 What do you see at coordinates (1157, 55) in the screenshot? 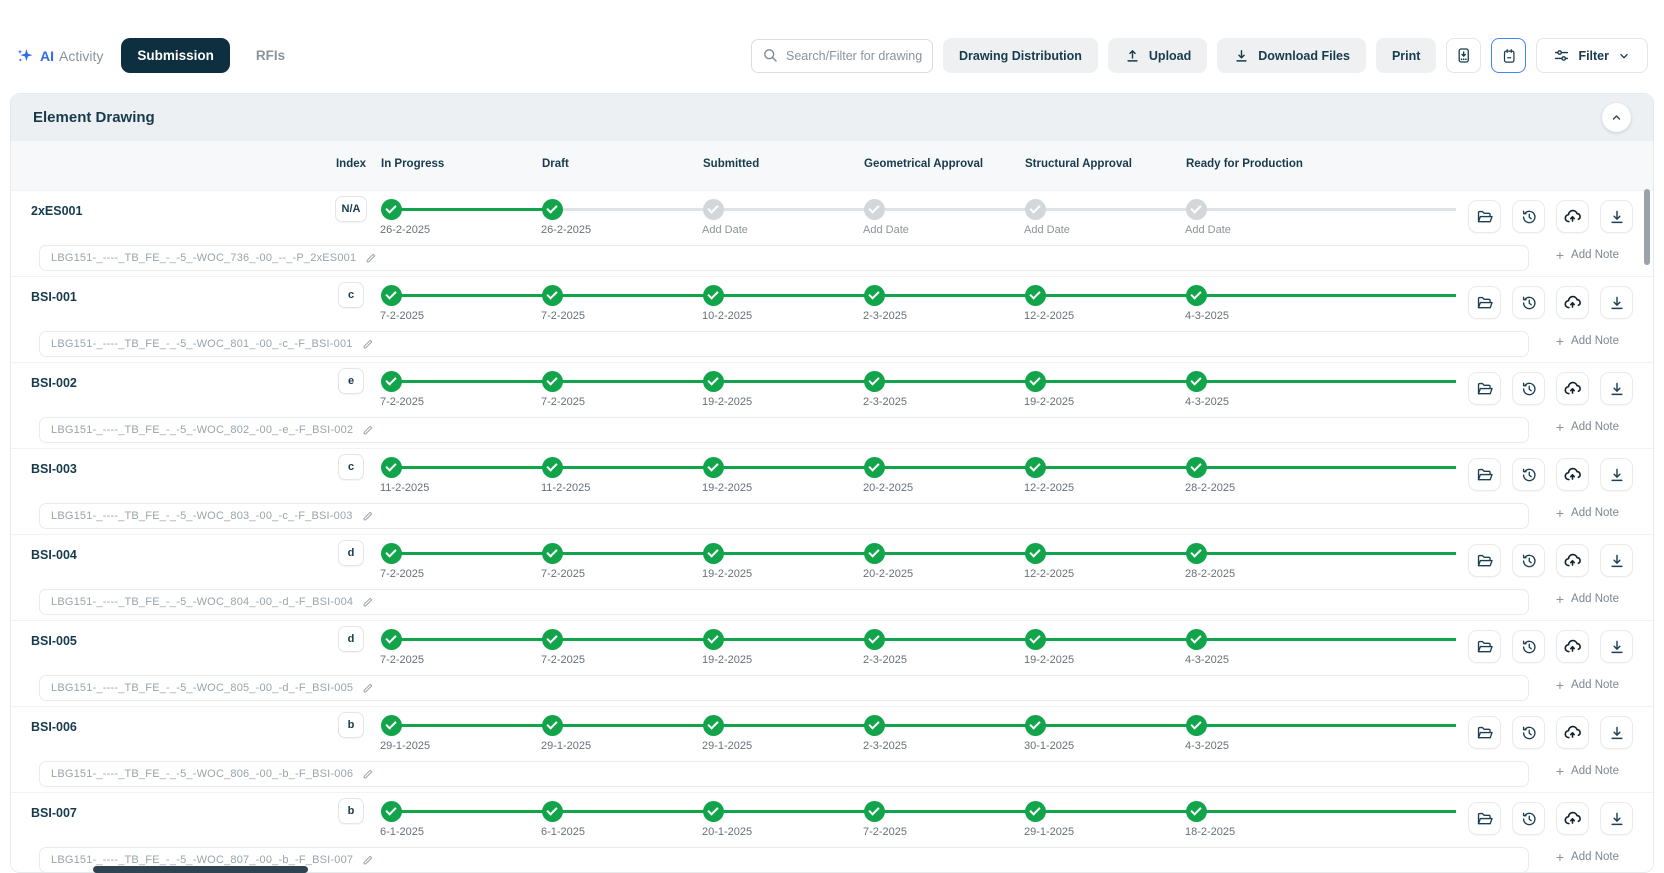
I see `upload-button: Upload` at bounding box center [1157, 55].